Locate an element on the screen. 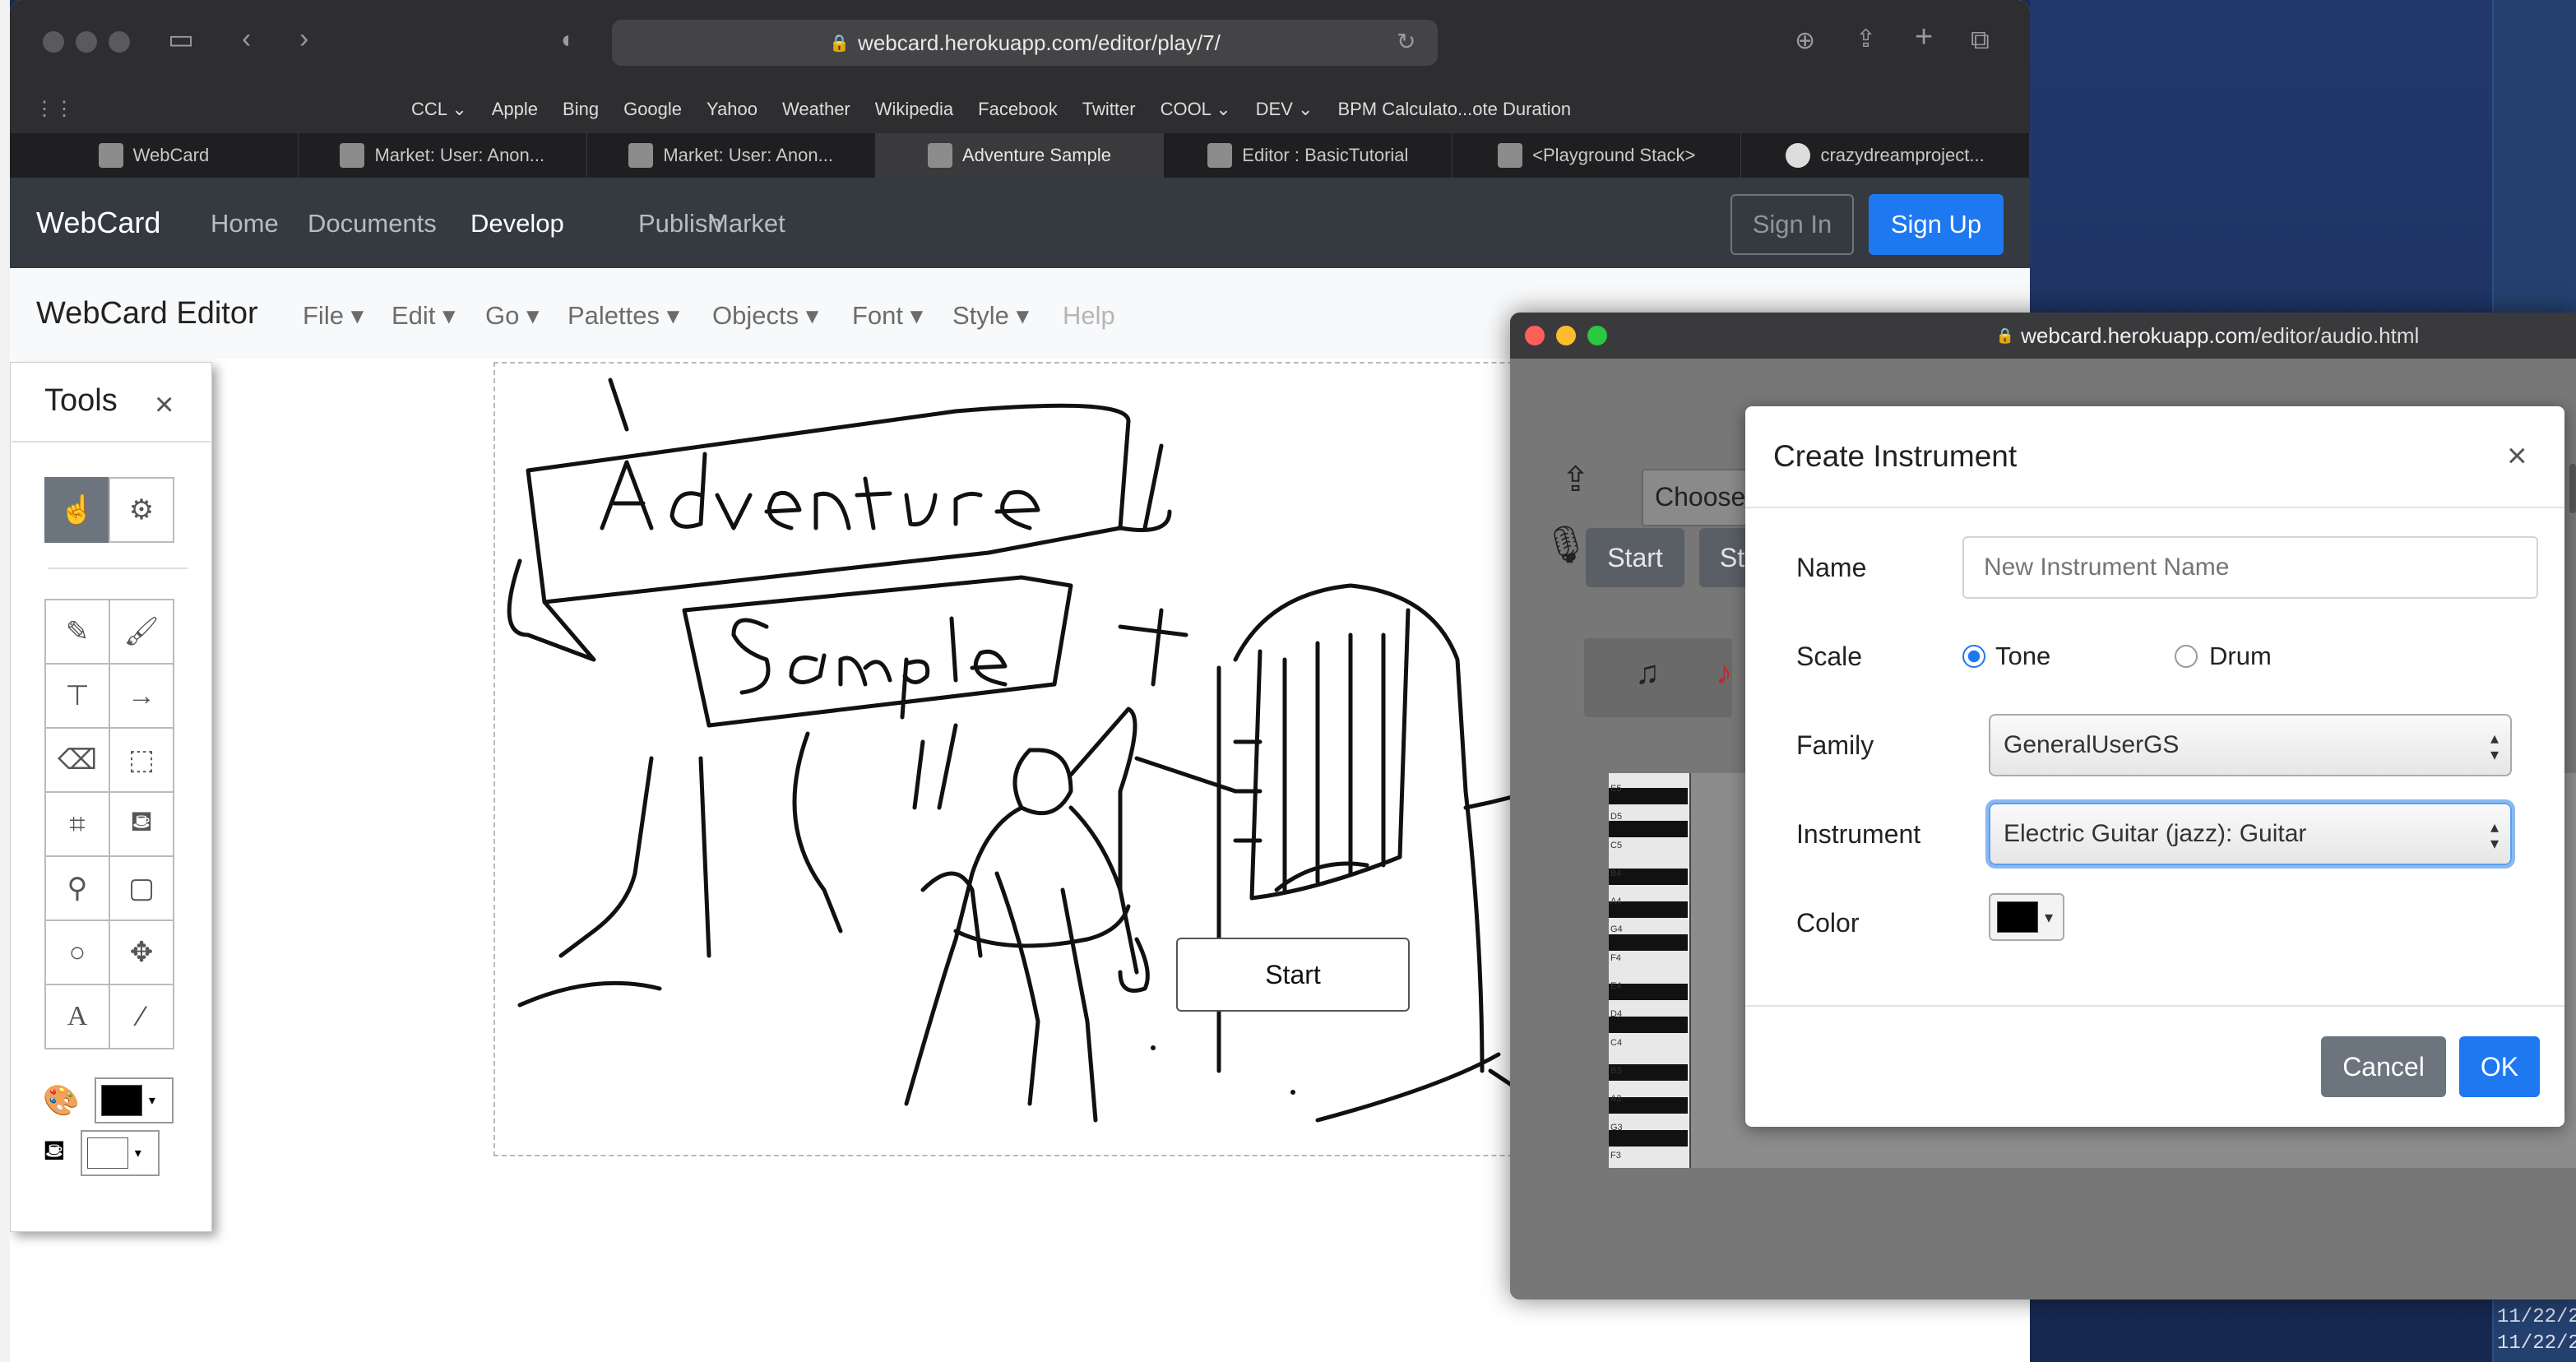 The width and height of the screenshot is (2576, 1362). scale-drum-label: Drum is located at coordinates (2241, 656).